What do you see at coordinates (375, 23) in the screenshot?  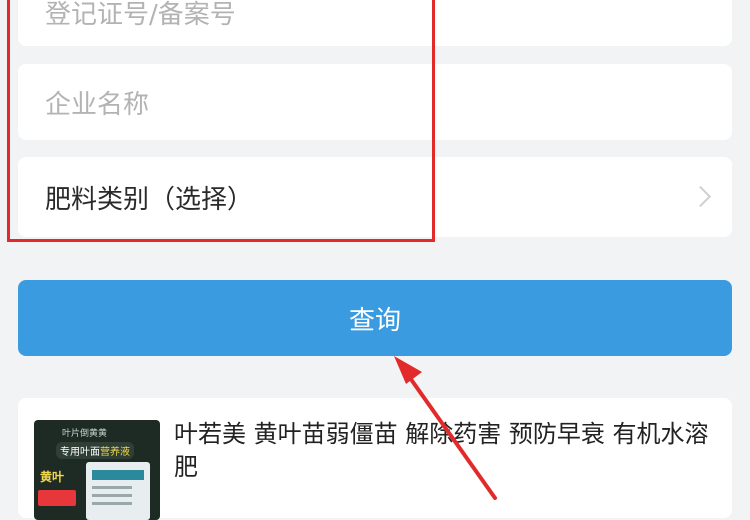 I see `registration-number-input: 登记证号/备案号` at bounding box center [375, 23].